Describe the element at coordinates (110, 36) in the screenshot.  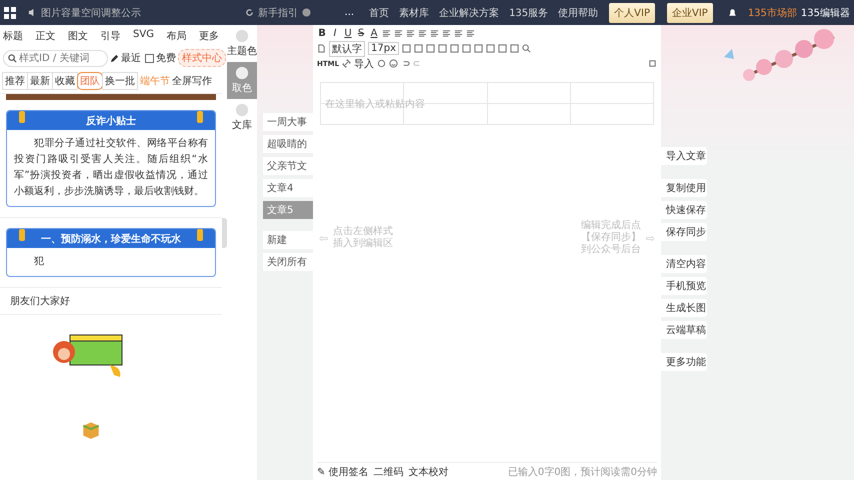
I see `category-tab: 引导` at that location.